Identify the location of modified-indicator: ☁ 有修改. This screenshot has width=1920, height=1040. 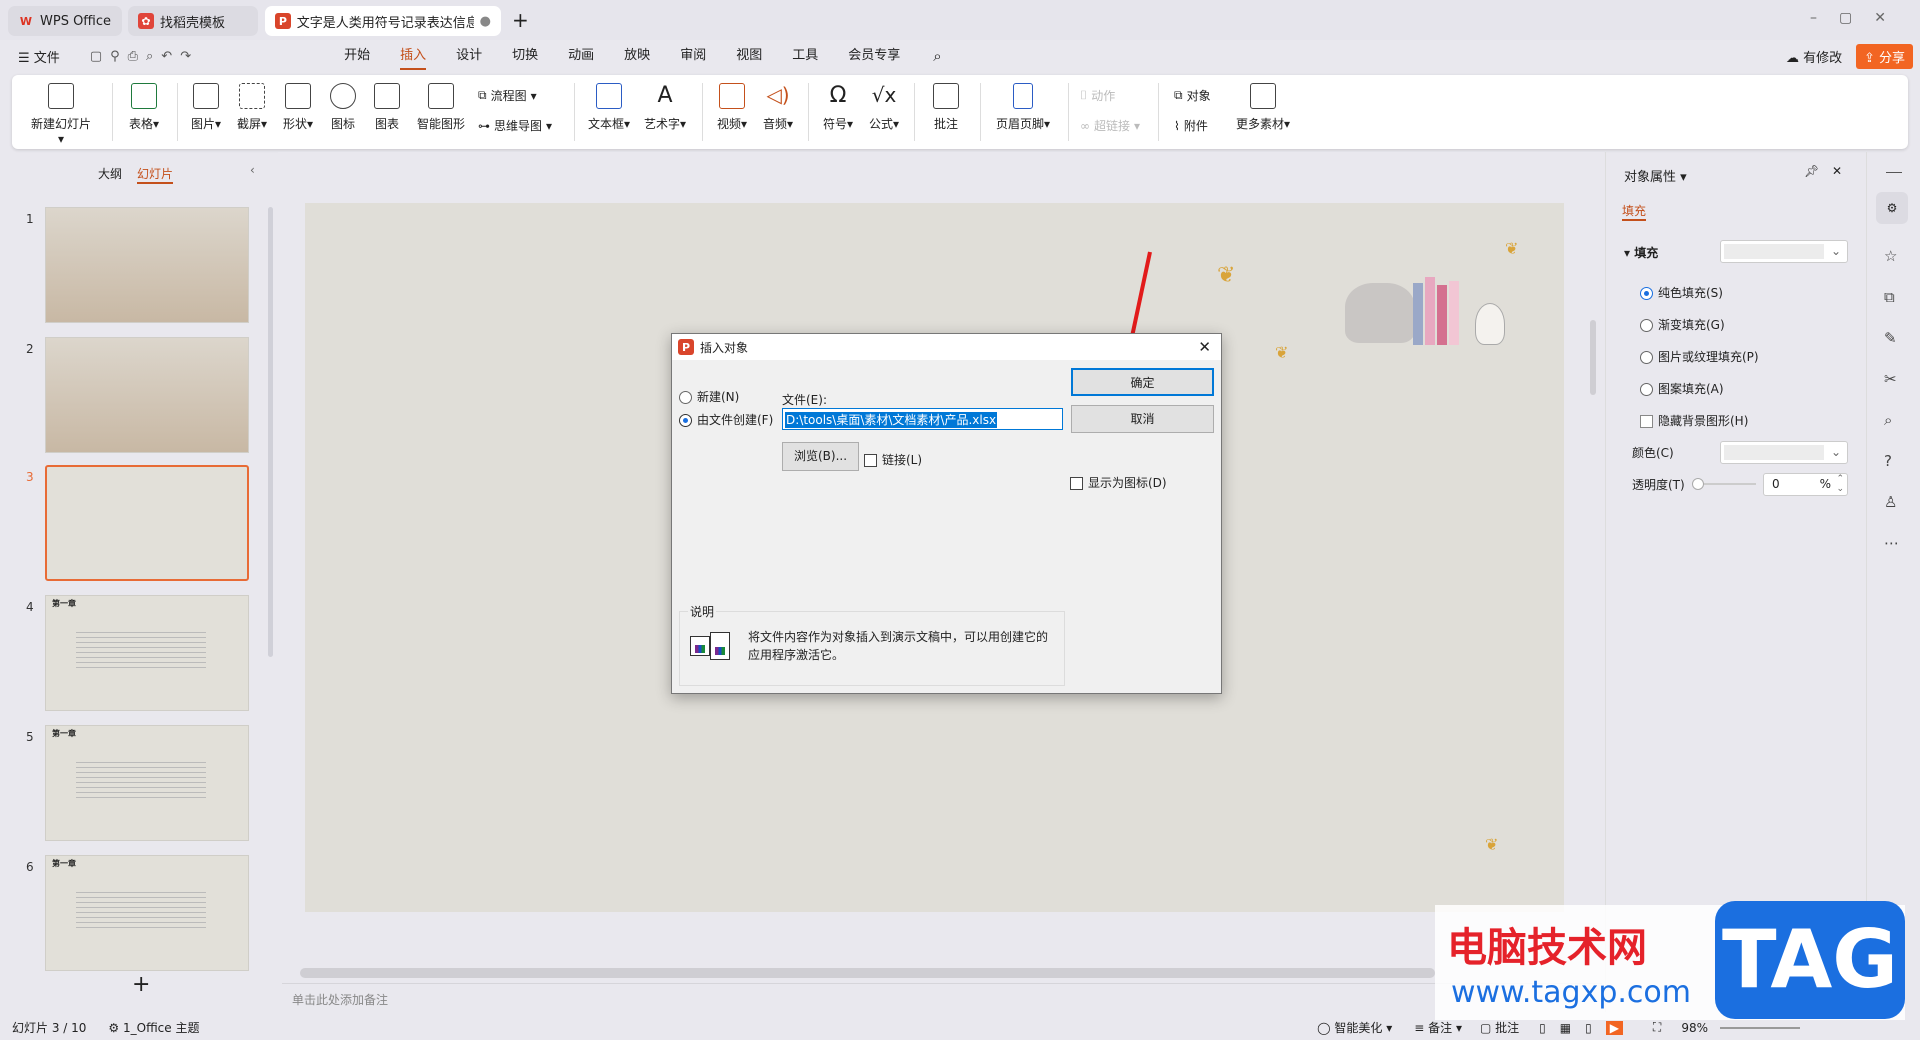
(1814, 56).